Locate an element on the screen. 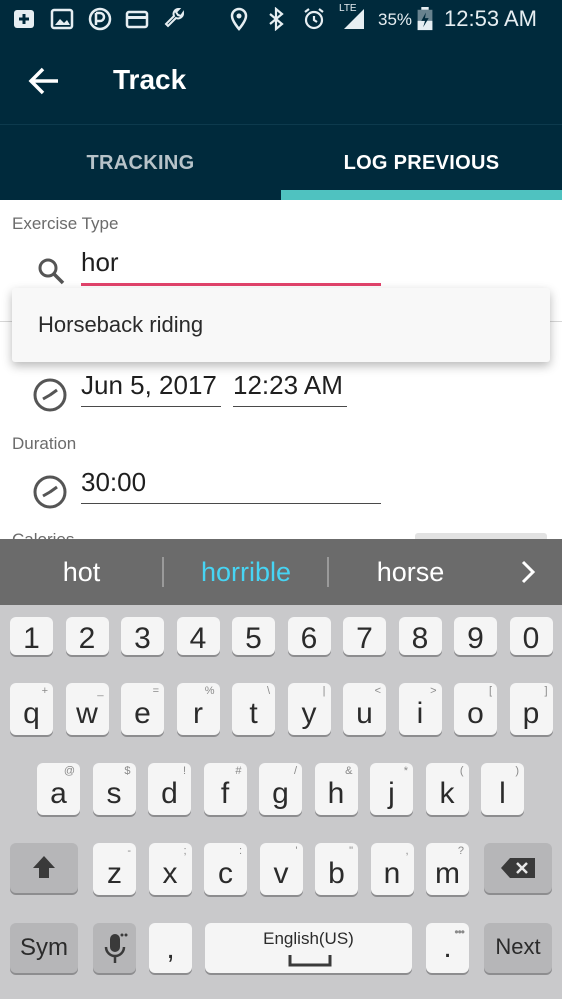 Image resolution: width=562 pixels, height=999 pixels. key-l: l) is located at coordinates (502, 789).